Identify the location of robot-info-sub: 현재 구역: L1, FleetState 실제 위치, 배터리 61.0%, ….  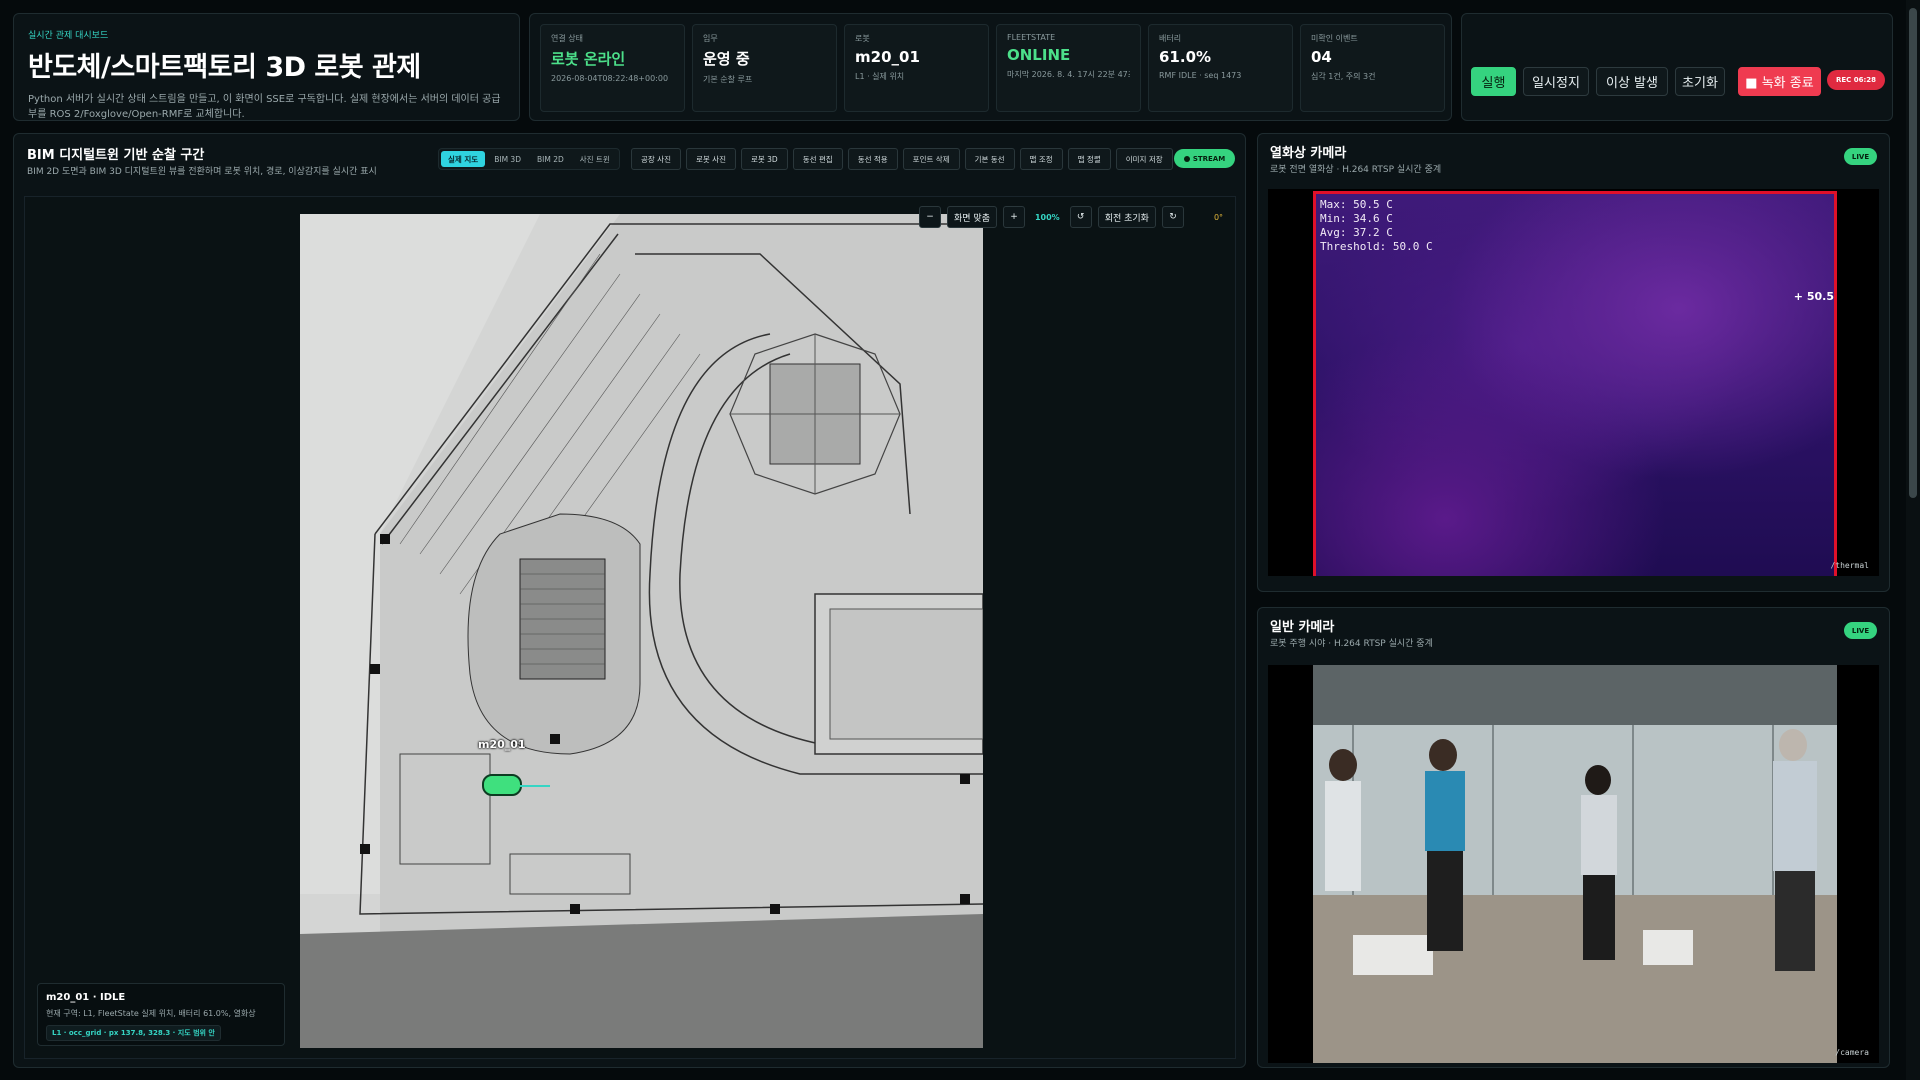
(151, 1013).